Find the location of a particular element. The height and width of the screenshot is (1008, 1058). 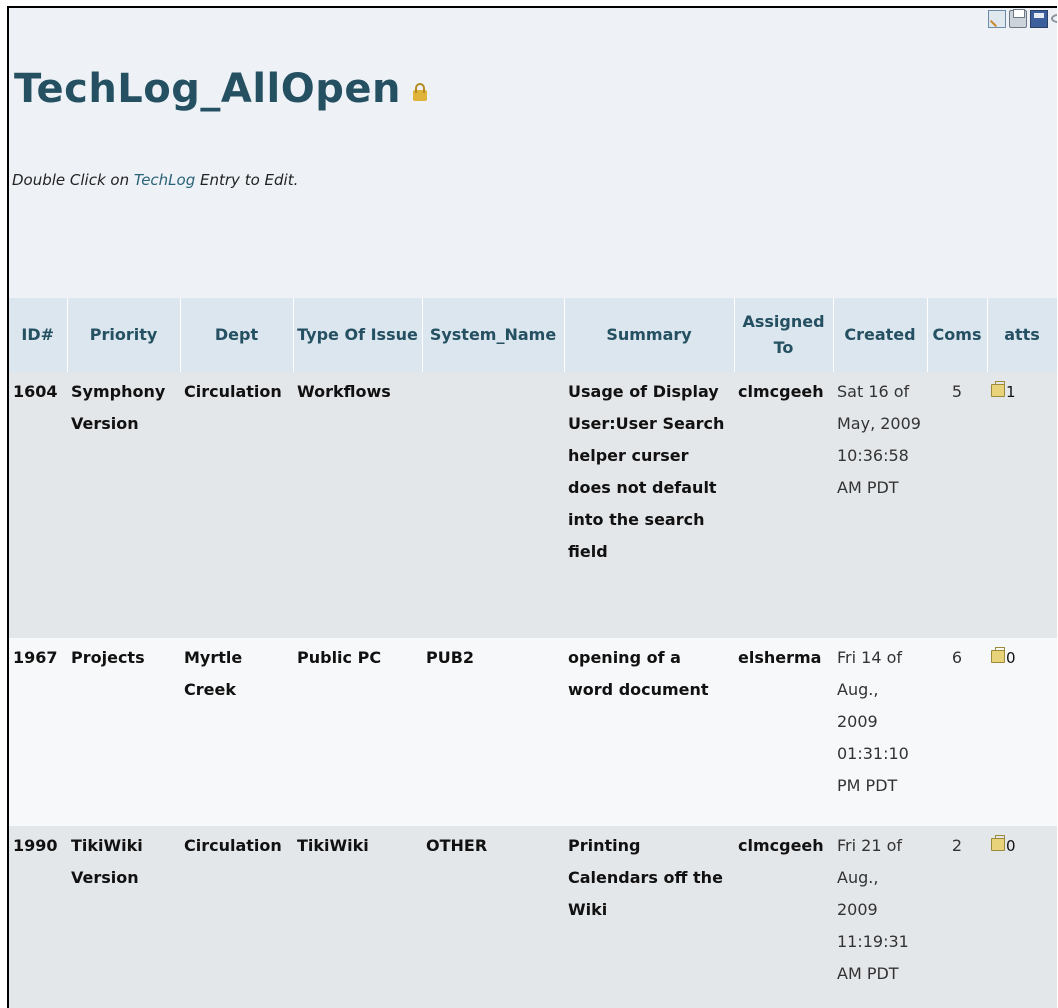

lock-icon is located at coordinates (420, 91).